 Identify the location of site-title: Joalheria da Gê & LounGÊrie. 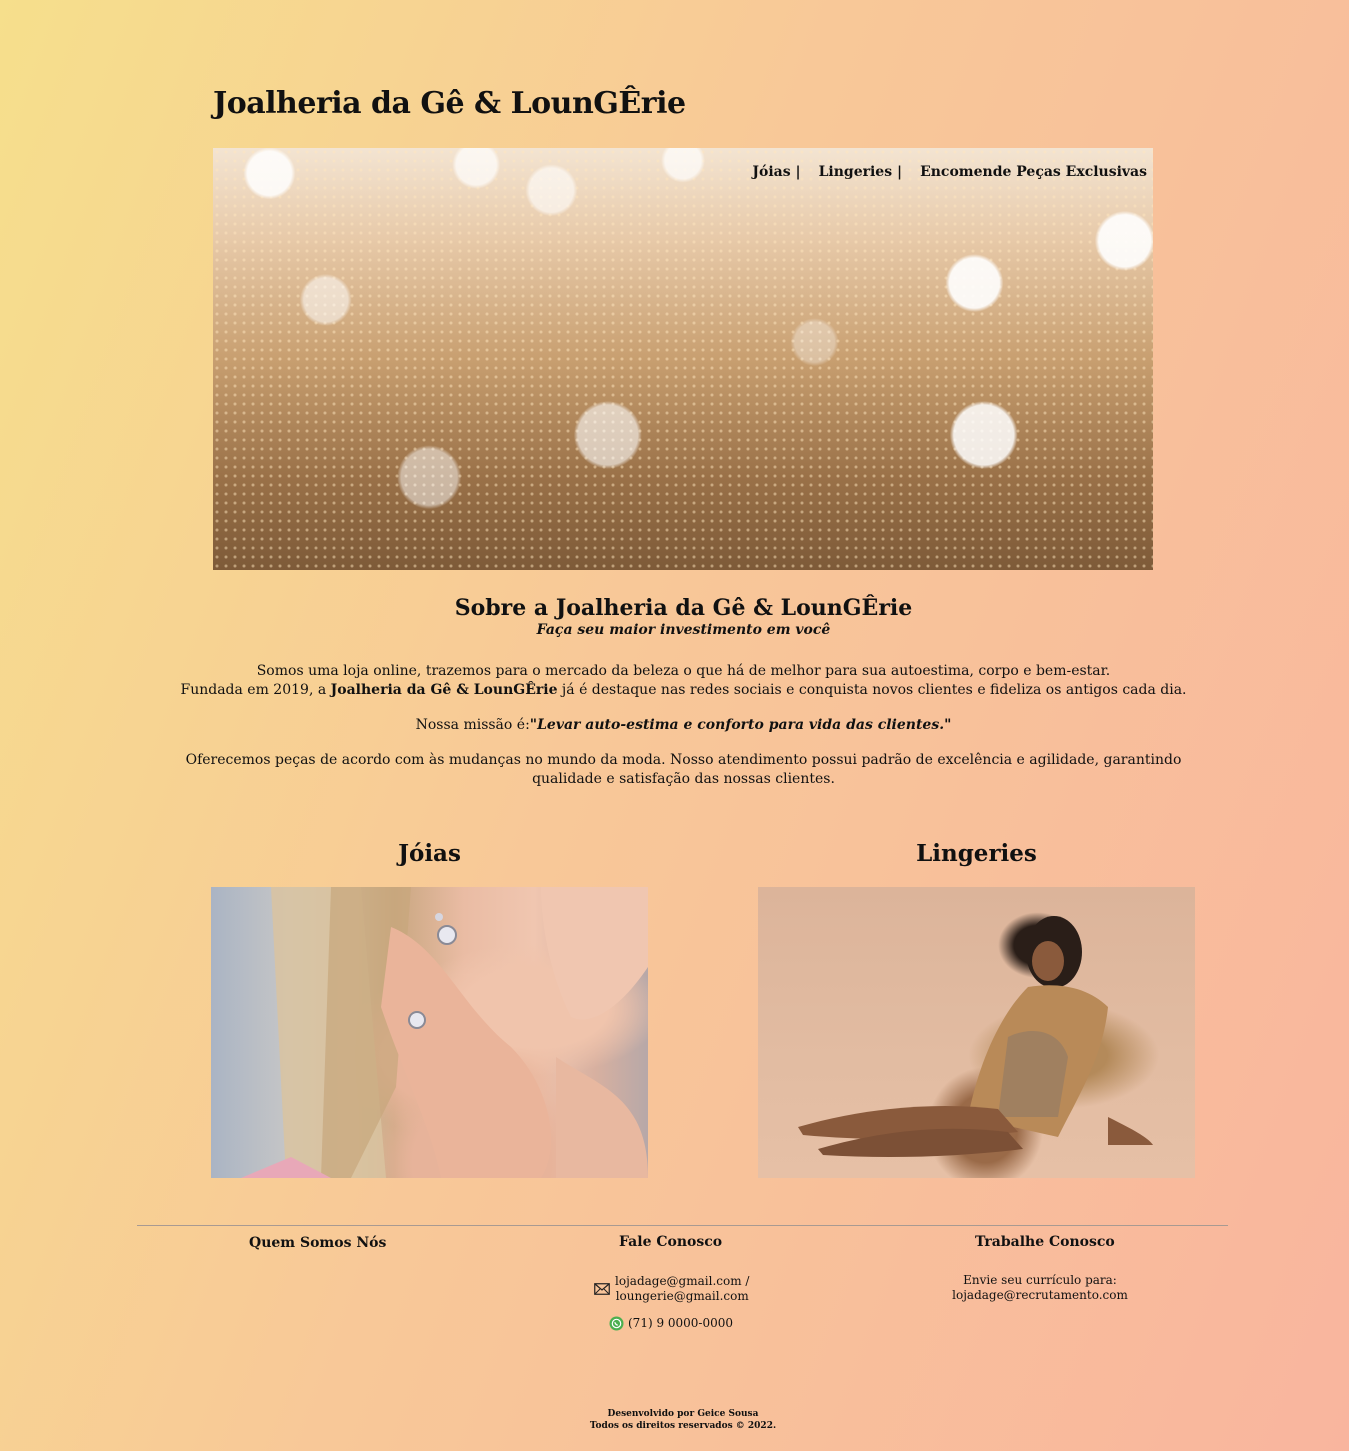
(449, 103).